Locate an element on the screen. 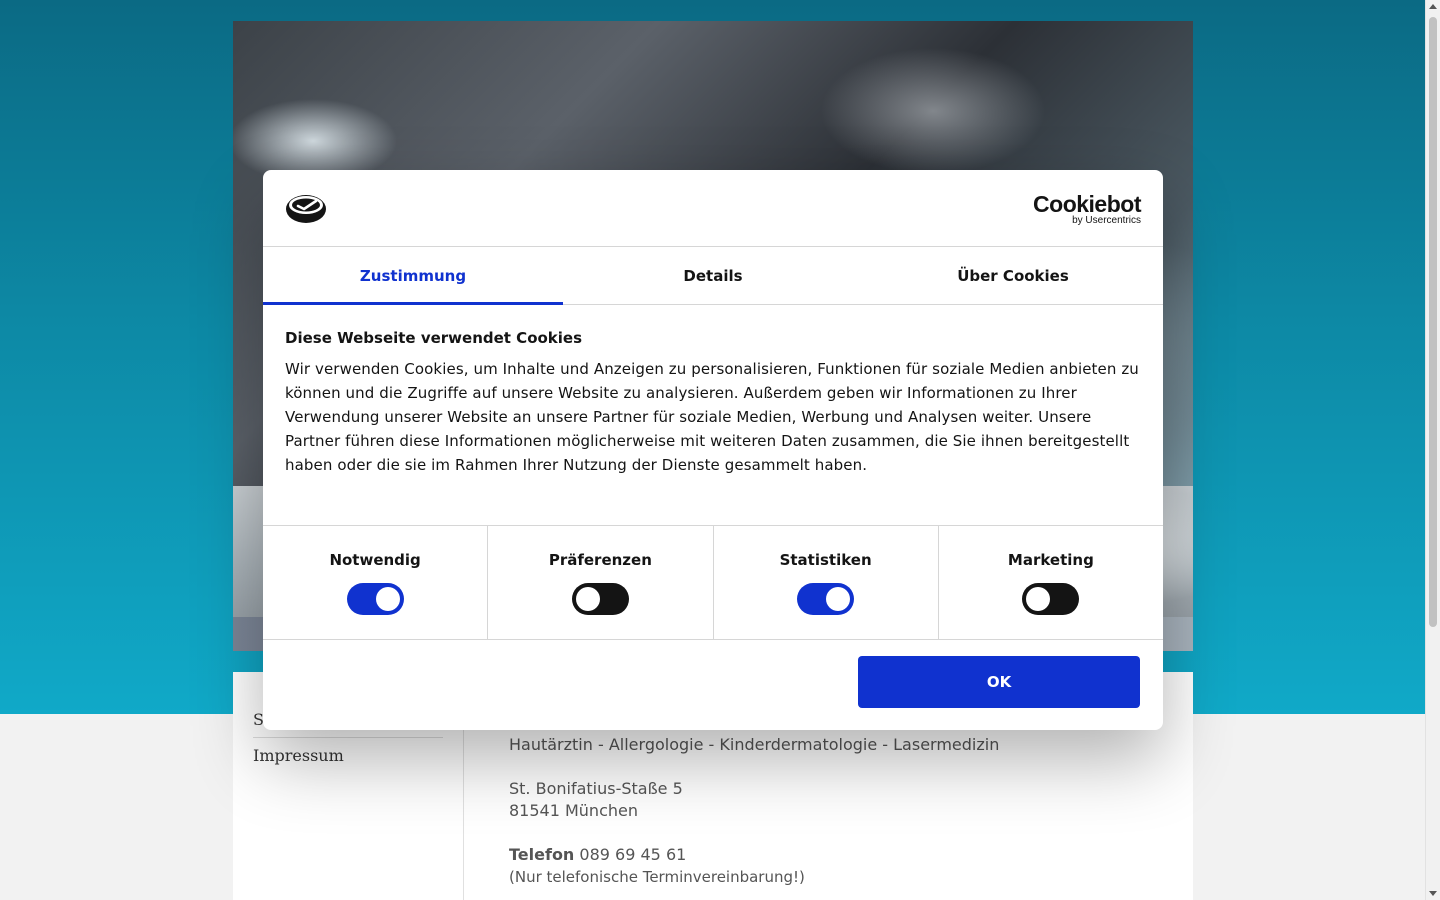  cookiebot-brand-logo: Cookiebot by Usercentrics is located at coordinates (1087, 209).